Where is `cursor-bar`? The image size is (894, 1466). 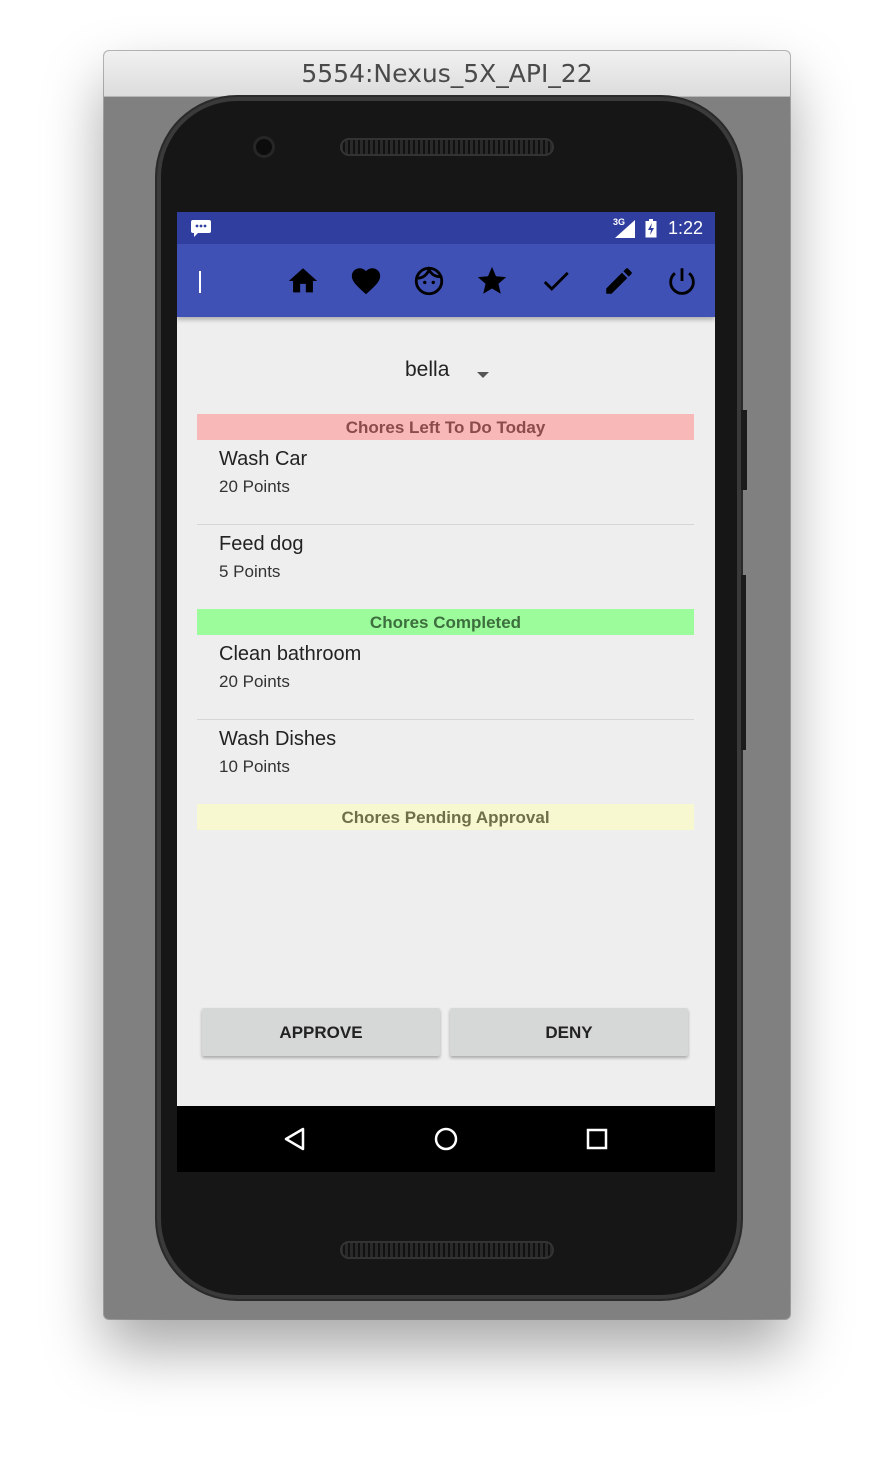 cursor-bar is located at coordinates (200, 282).